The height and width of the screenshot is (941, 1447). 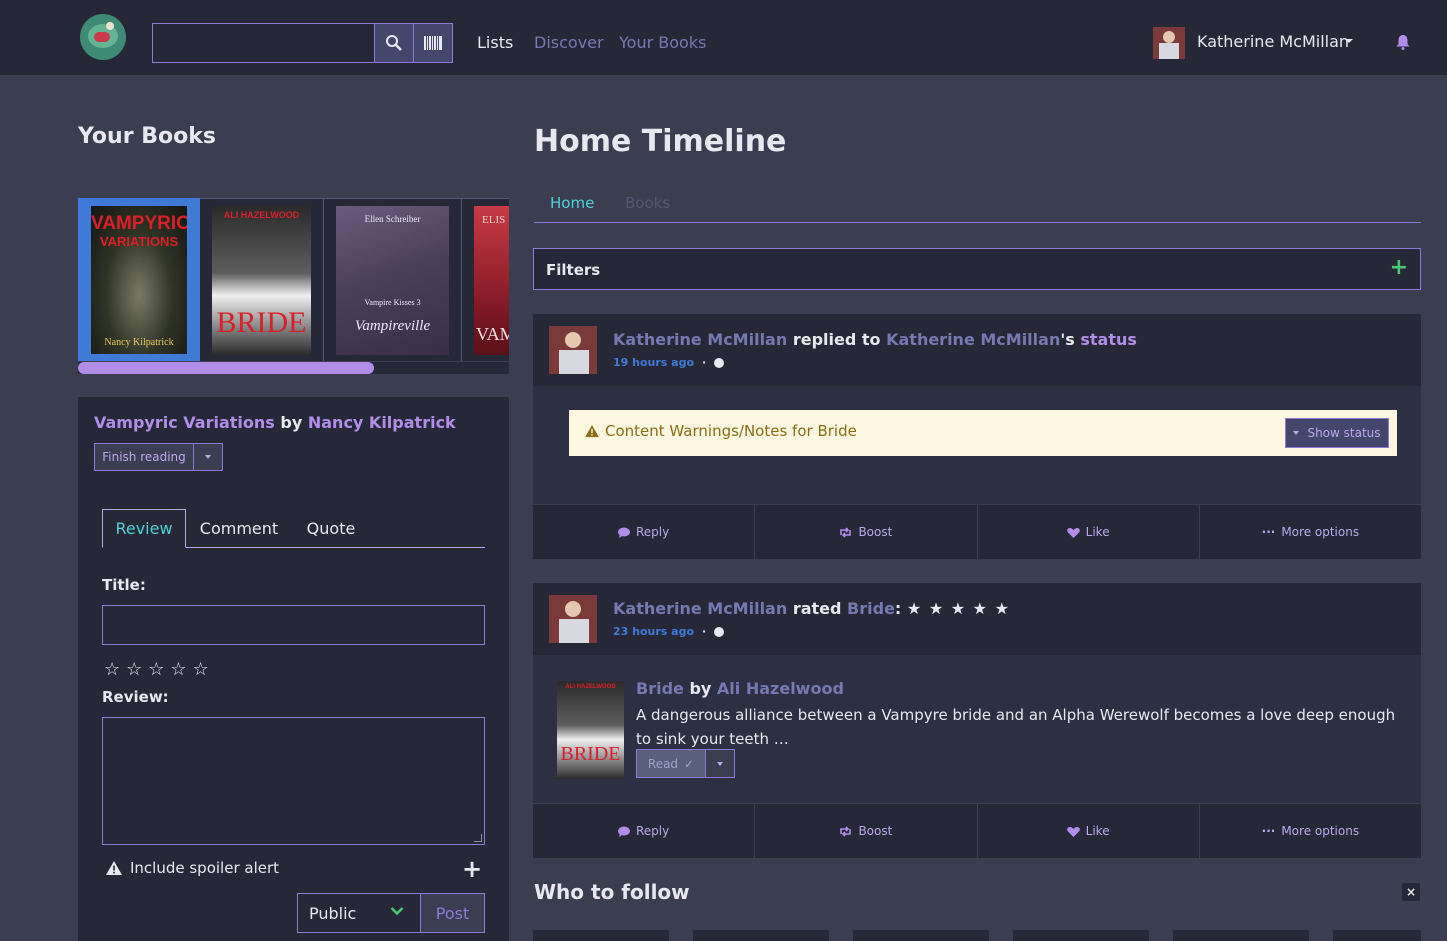 What do you see at coordinates (392, 219) in the screenshot?
I see `cover-author: Ellen Schreiber` at bounding box center [392, 219].